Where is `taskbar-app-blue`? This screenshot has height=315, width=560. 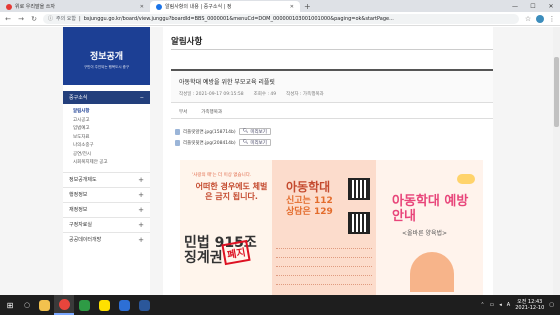
taskbar-app-blue is located at coordinates (124, 305).